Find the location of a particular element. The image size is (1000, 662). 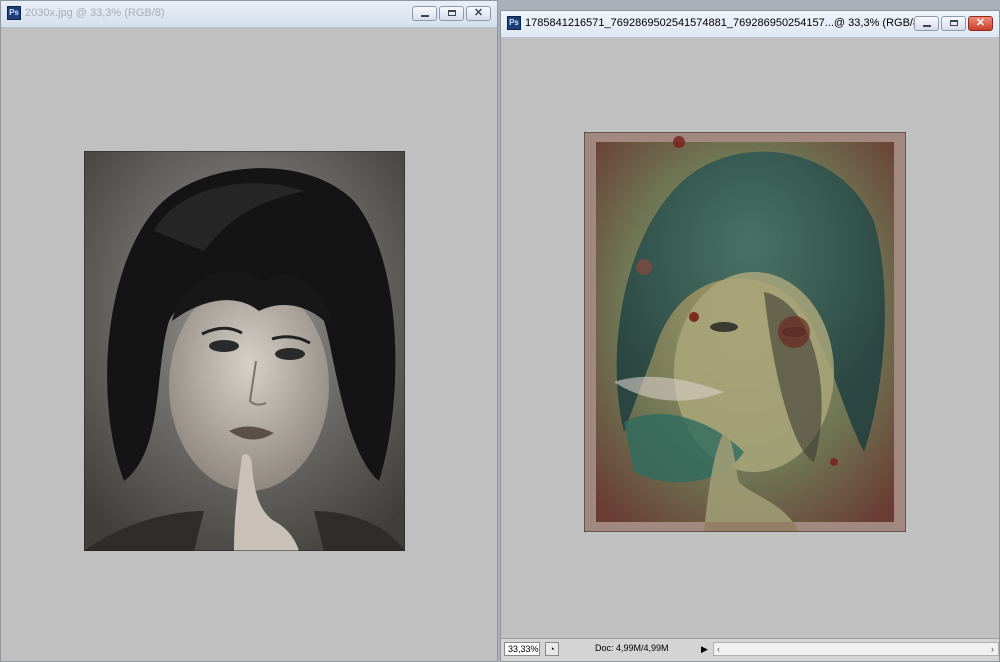

title-bar: Ps 2030x.jpg @ 33,3% (RGB/8) ✕ is located at coordinates (249, 14).